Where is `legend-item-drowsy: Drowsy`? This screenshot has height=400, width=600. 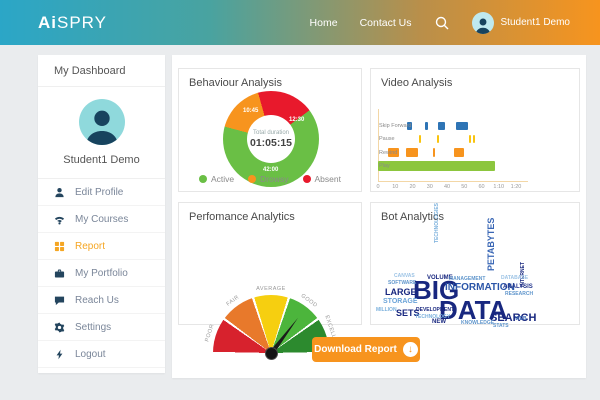 legend-item-drowsy: Drowsy is located at coordinates (268, 179).